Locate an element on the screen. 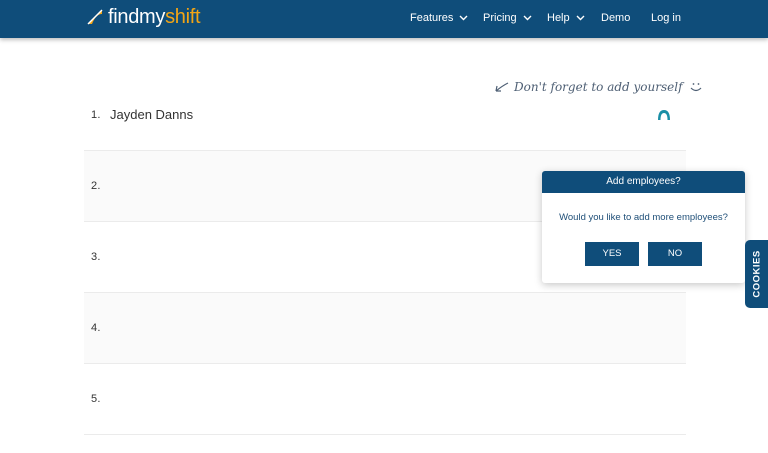 The width and height of the screenshot is (768, 453). cookies-tab: COOKIES is located at coordinates (756, 274).